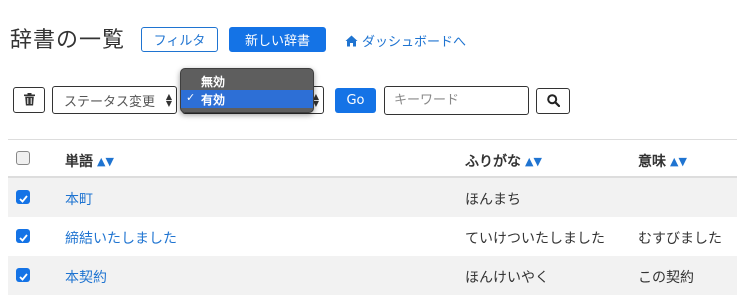 The width and height of the screenshot is (737, 303). I want to click on meaning-cell: むすびました, so click(680, 239).